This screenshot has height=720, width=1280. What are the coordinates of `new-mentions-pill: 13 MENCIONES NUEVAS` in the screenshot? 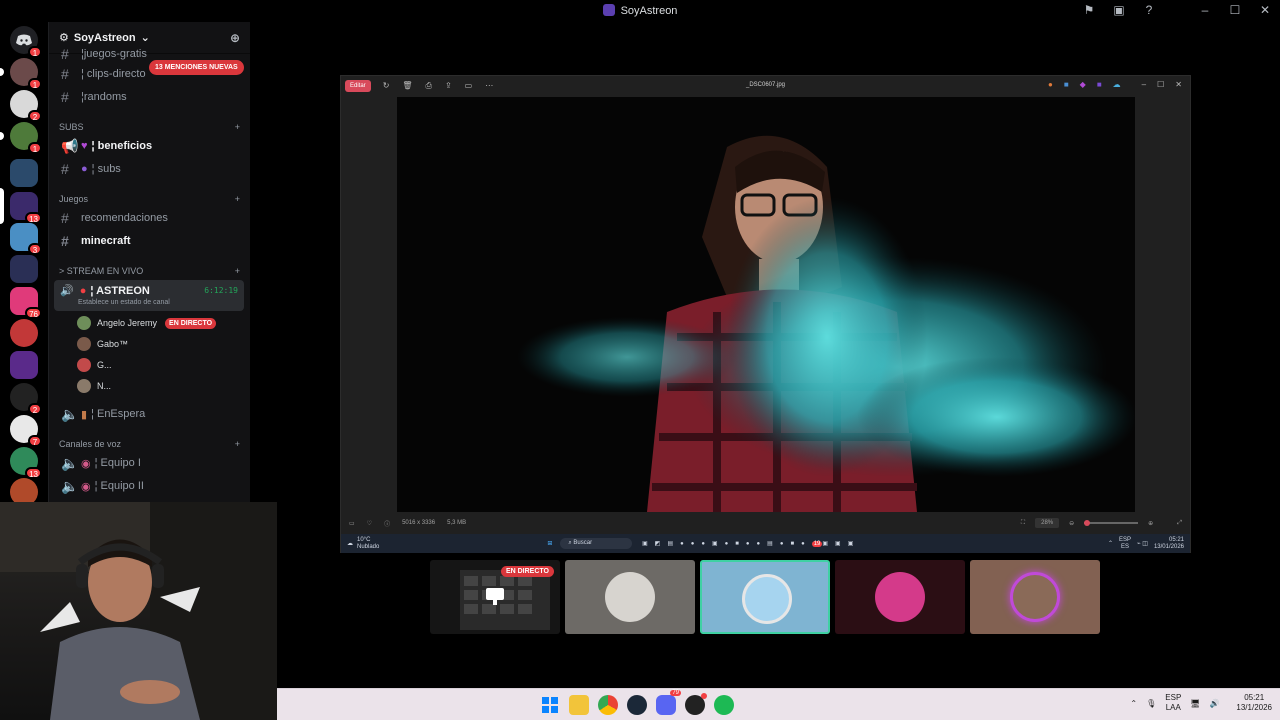 It's located at (196, 67).